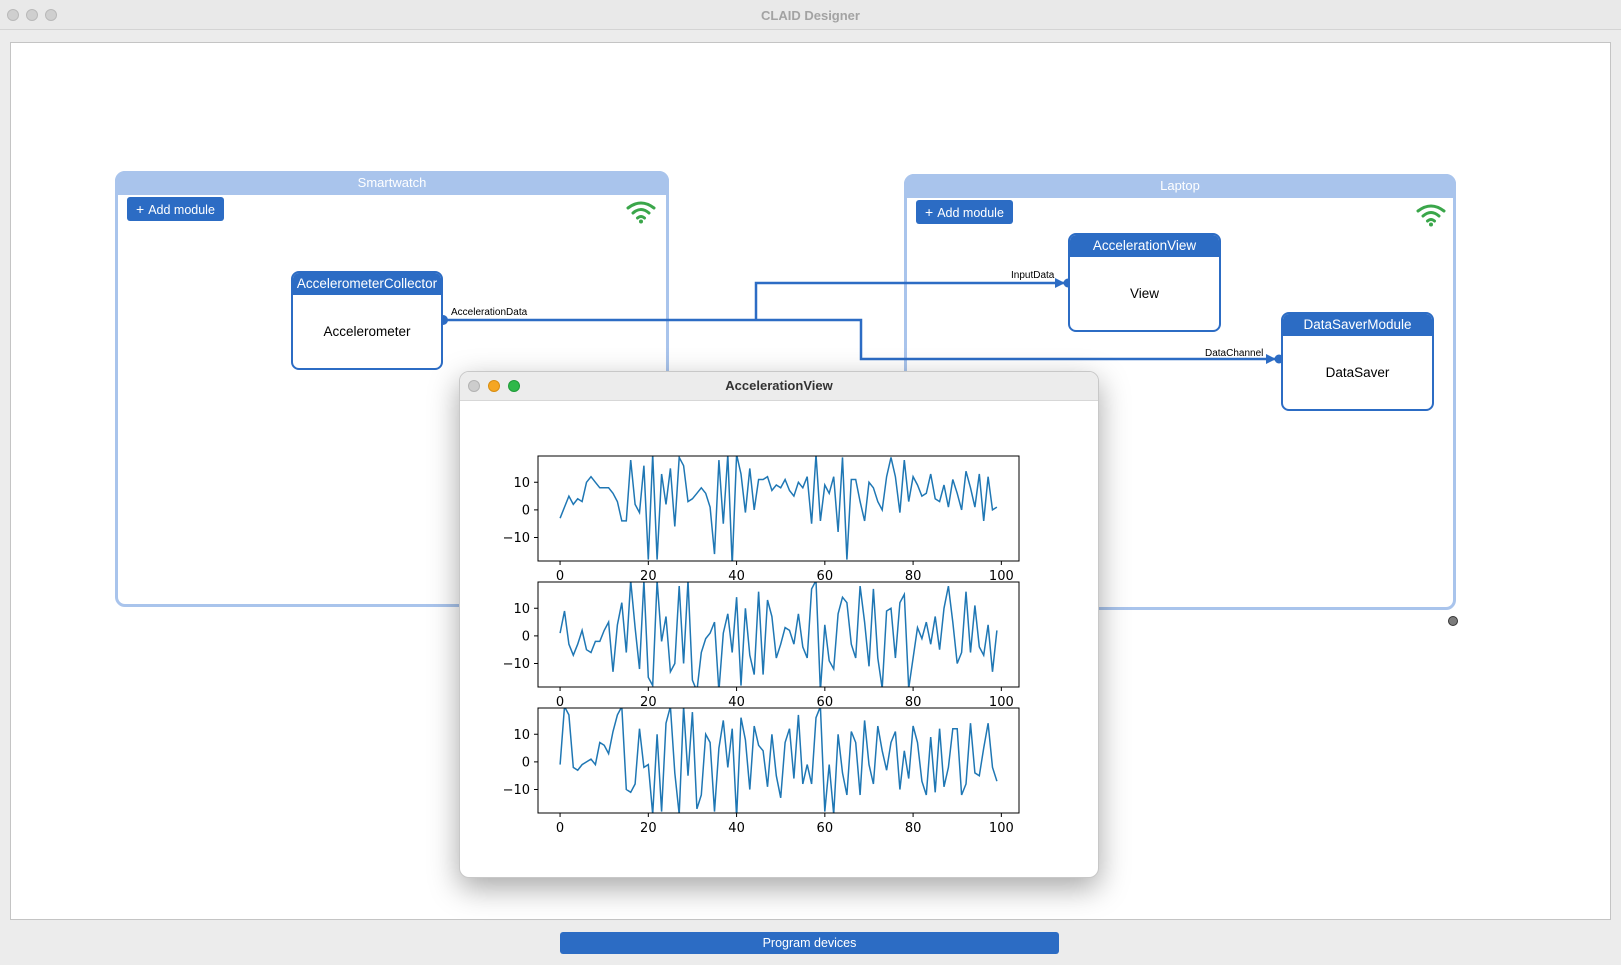 The image size is (1621, 965). Describe the element at coordinates (910, 300) in the screenshot. I see `wire-input-data` at that location.